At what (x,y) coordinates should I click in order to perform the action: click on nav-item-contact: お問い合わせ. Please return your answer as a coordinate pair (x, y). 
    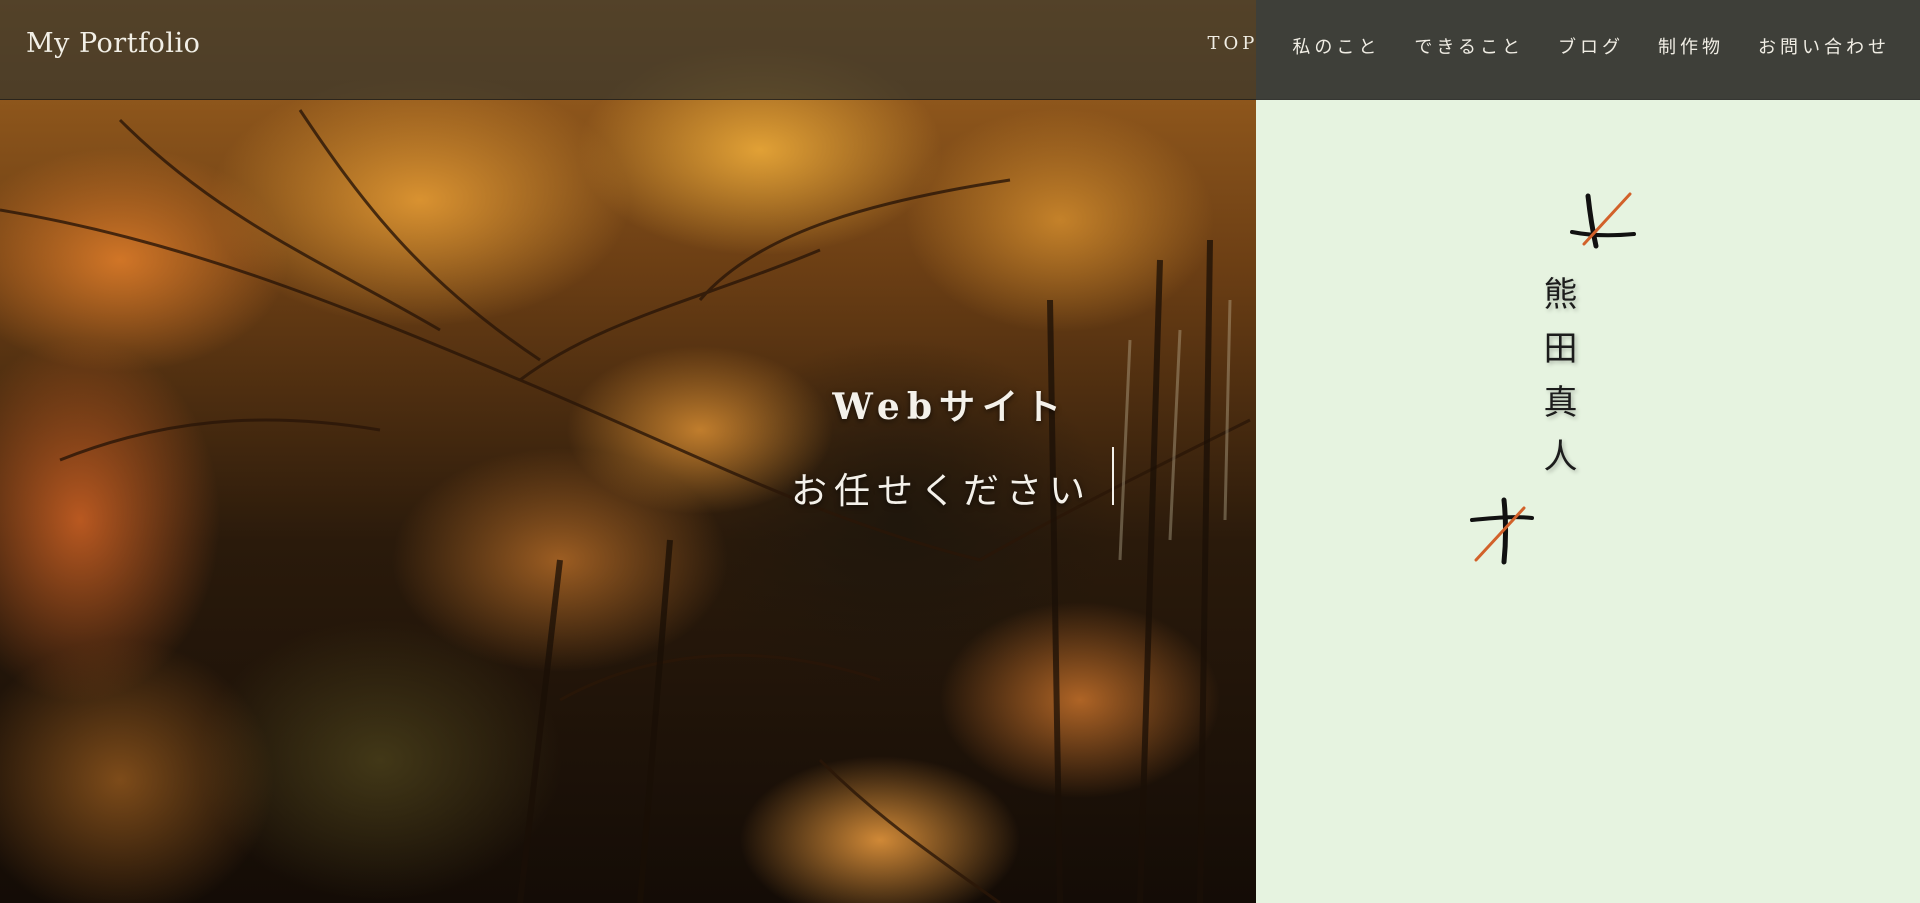
    Looking at the image, I should click on (1824, 46).